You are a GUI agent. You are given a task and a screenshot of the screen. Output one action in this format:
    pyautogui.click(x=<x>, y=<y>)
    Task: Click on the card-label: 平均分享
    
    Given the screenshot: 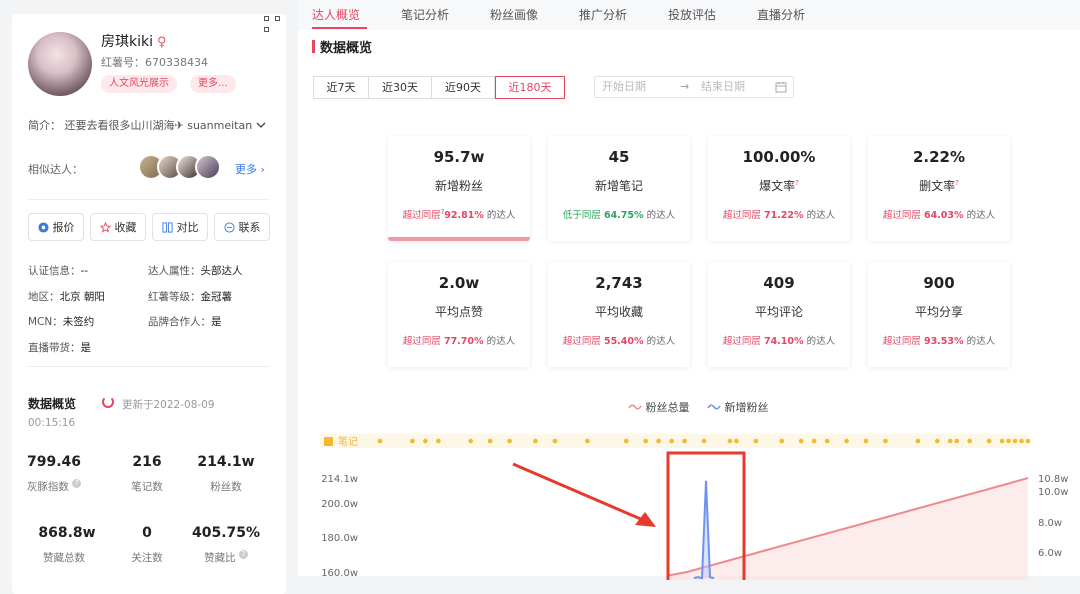 What is the action you would take?
    pyautogui.click(x=938, y=312)
    